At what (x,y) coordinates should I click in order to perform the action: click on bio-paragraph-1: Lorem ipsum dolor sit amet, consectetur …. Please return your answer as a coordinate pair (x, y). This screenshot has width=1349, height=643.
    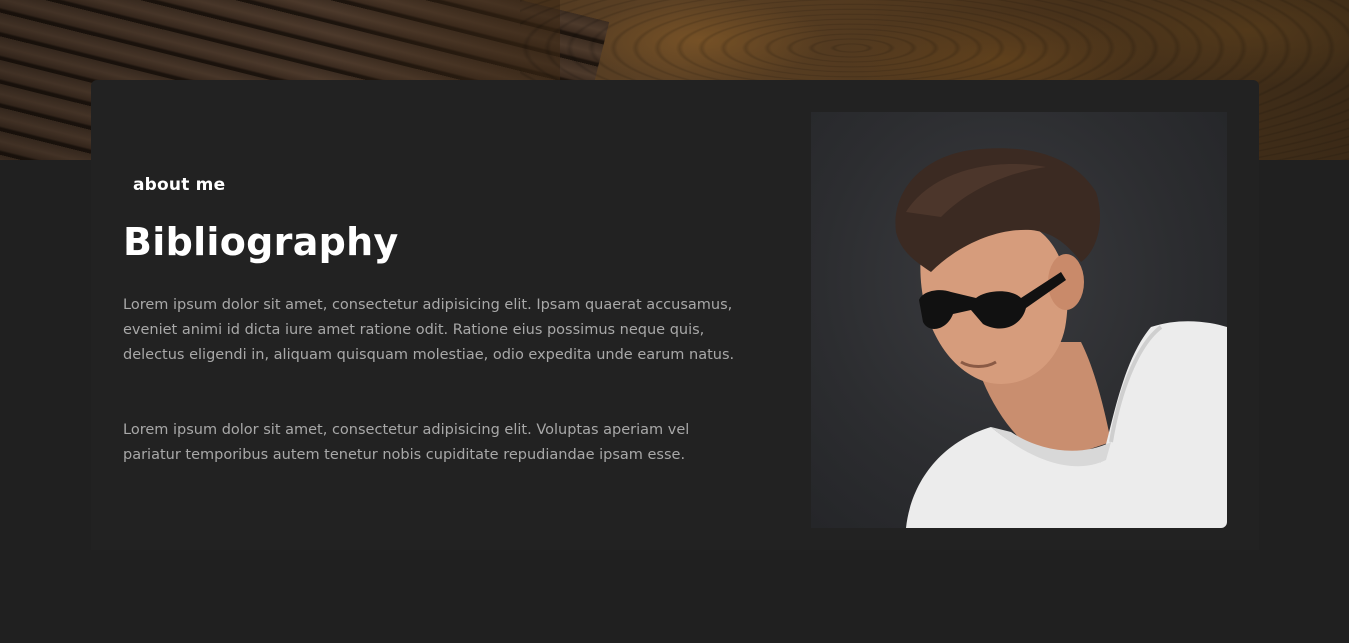
    Looking at the image, I should click on (429, 330).